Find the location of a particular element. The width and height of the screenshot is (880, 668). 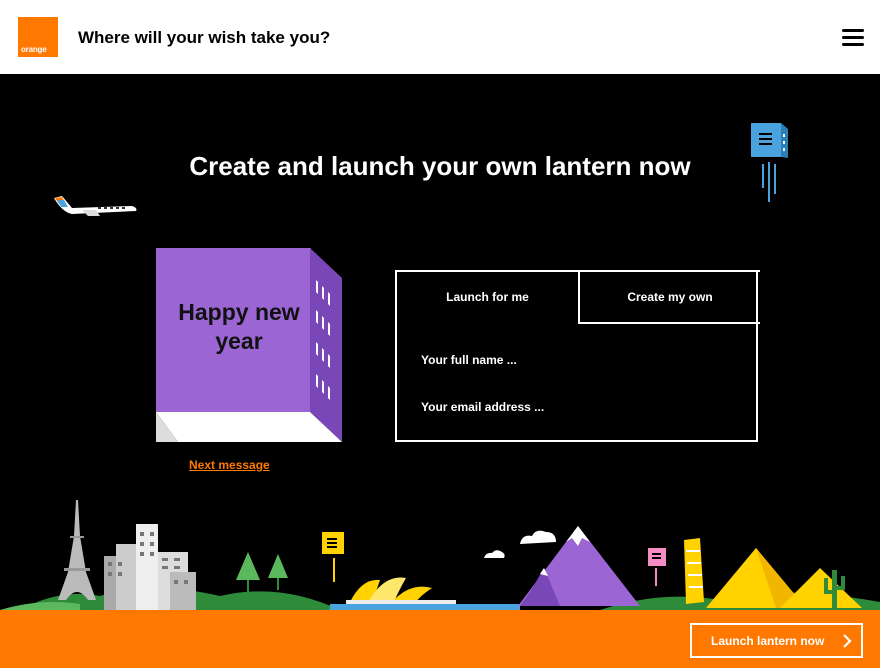

floating-lantern-icon is located at coordinates (769, 162).